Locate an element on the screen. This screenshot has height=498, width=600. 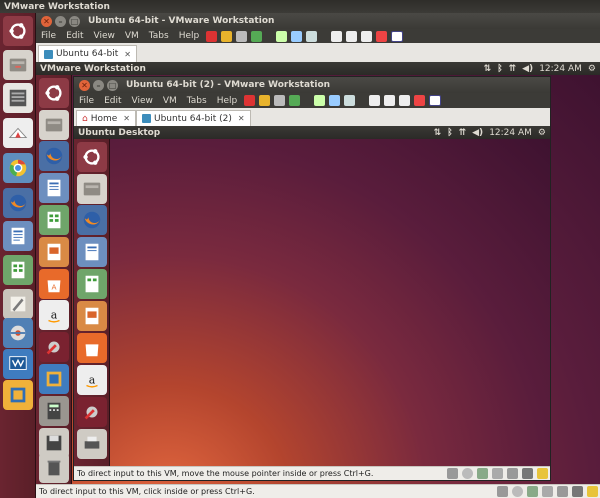
outer-title-bar: ✕ – □ Ubuntu 64-bit - VMware Workstation is located at coordinates (318, 21).